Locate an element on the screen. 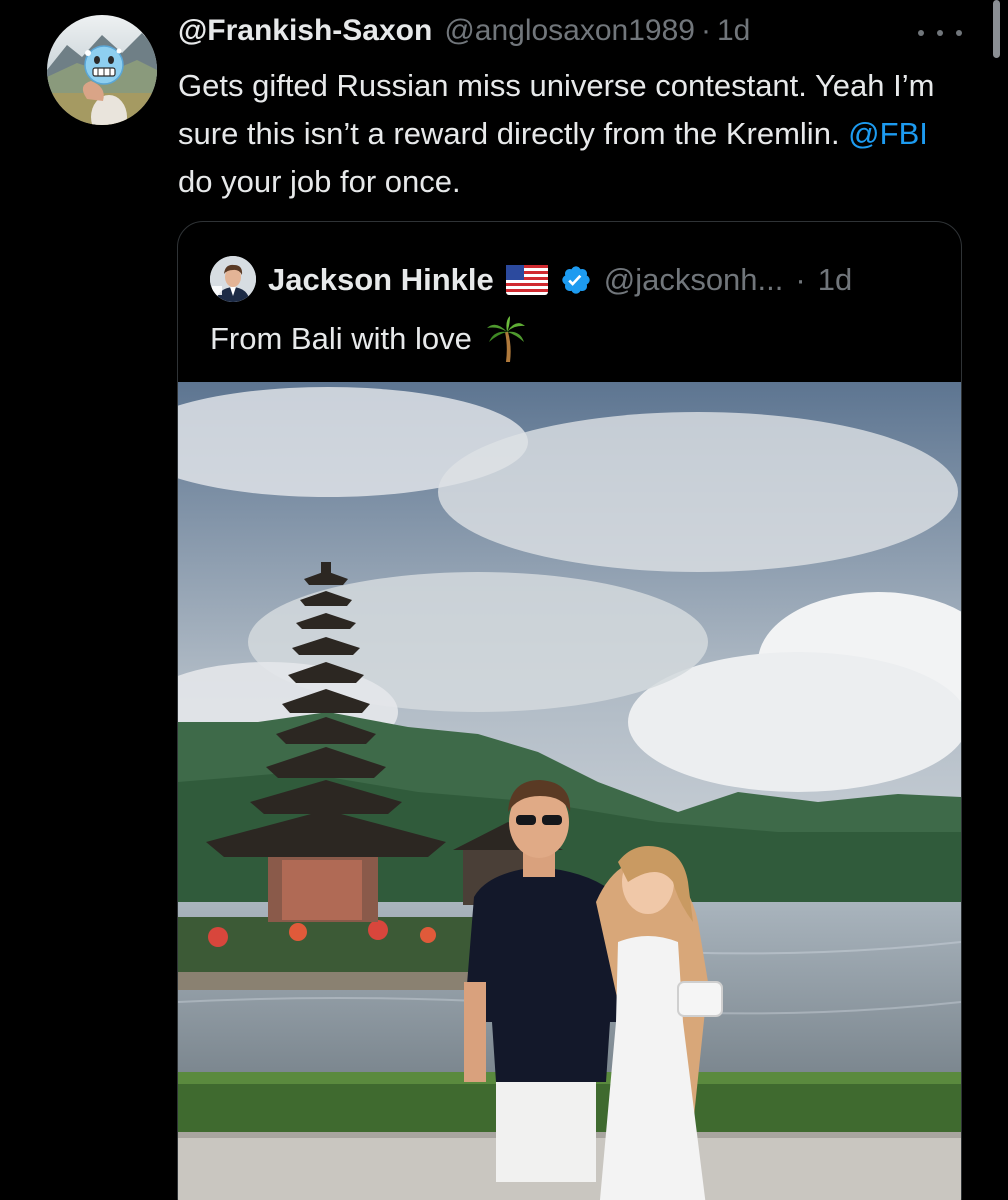  author-avatar is located at coordinates (102, 70).